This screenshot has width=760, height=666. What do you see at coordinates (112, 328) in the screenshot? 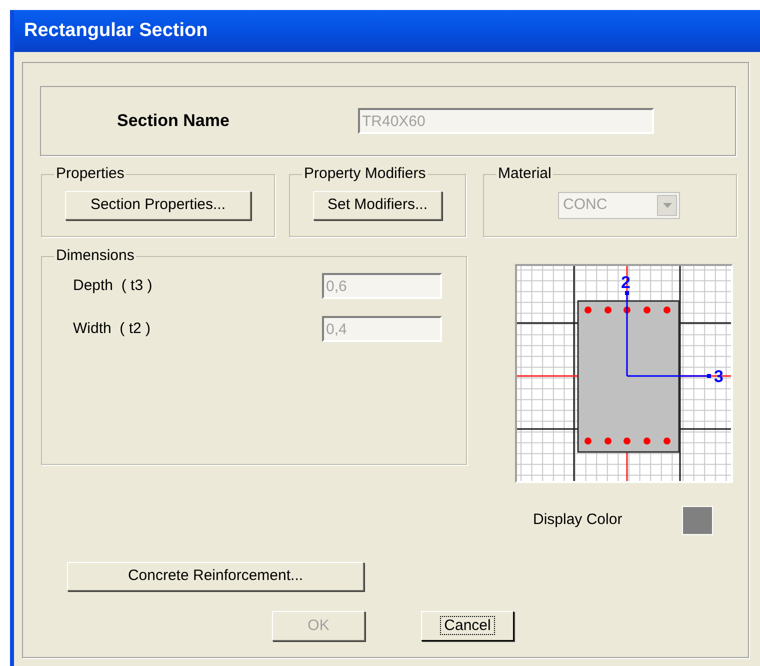
I see `dimension-label: Width ( t2 )` at bounding box center [112, 328].